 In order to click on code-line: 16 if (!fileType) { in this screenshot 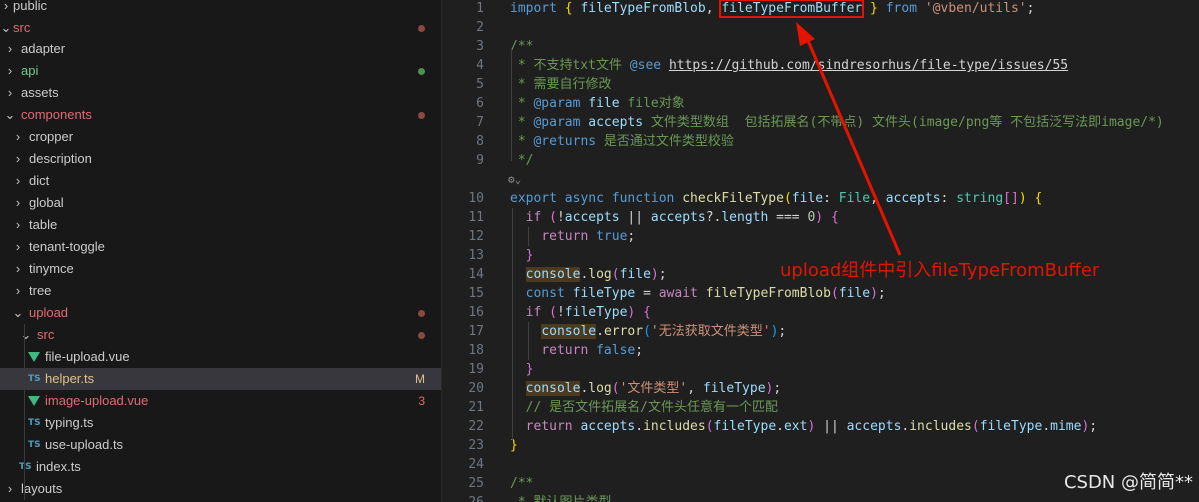, I will do `click(820, 312)`.